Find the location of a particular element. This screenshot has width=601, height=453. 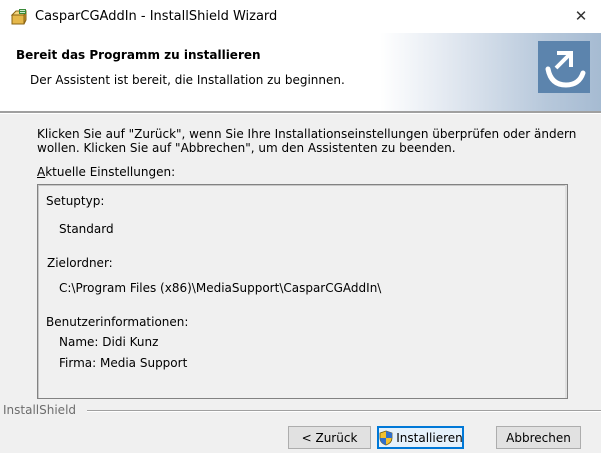

footer-divider is located at coordinates (344, 411).